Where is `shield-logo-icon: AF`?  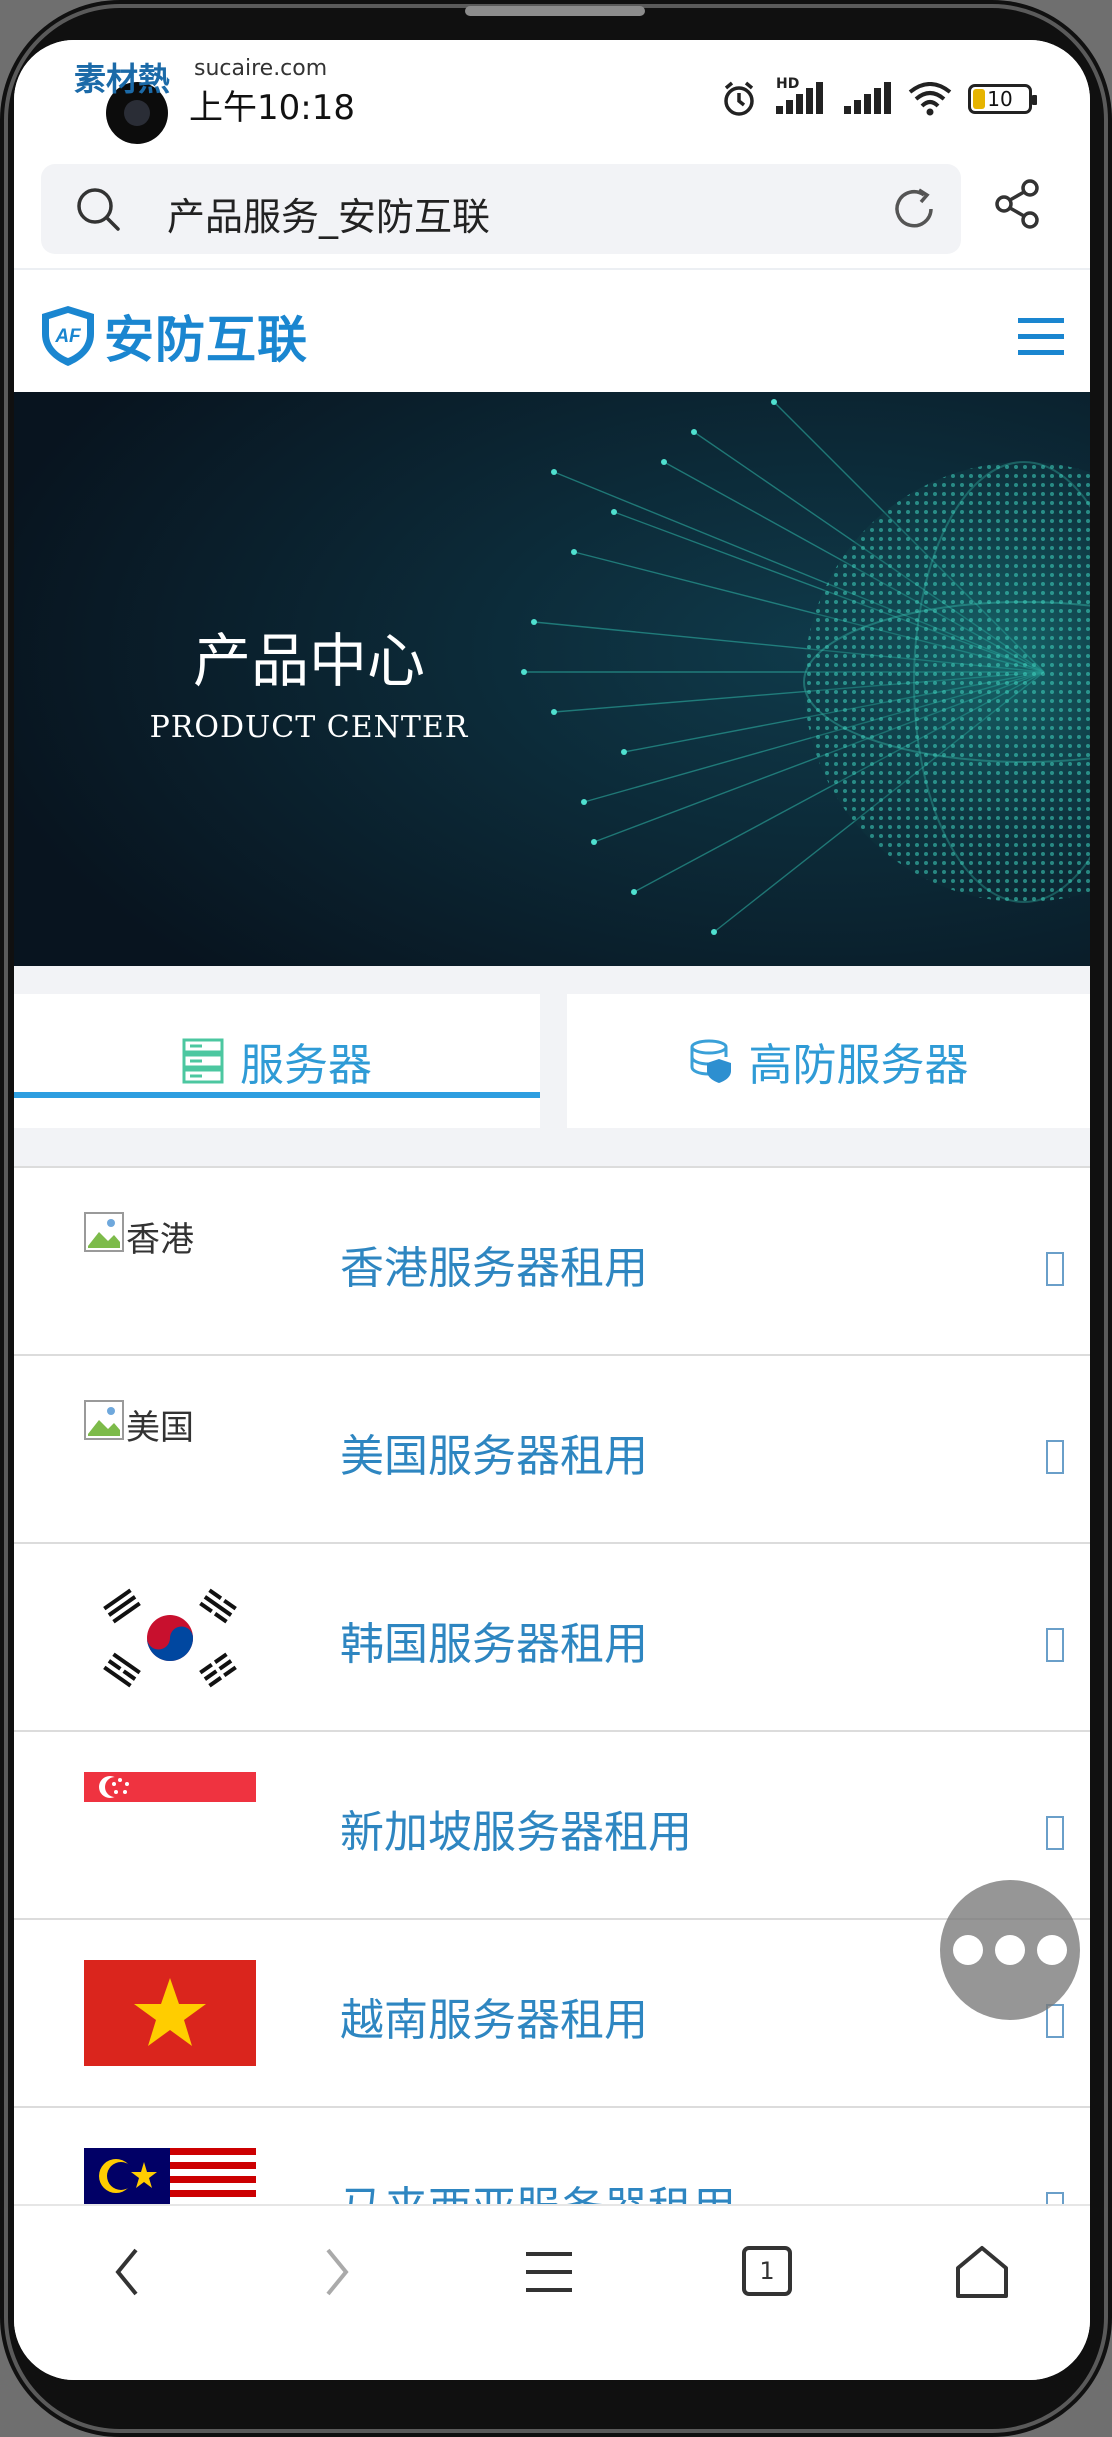 shield-logo-icon: AF is located at coordinates (68, 336).